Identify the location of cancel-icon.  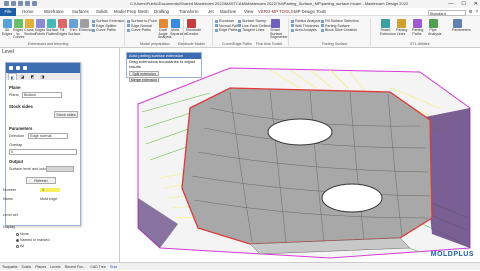
(18, 68).